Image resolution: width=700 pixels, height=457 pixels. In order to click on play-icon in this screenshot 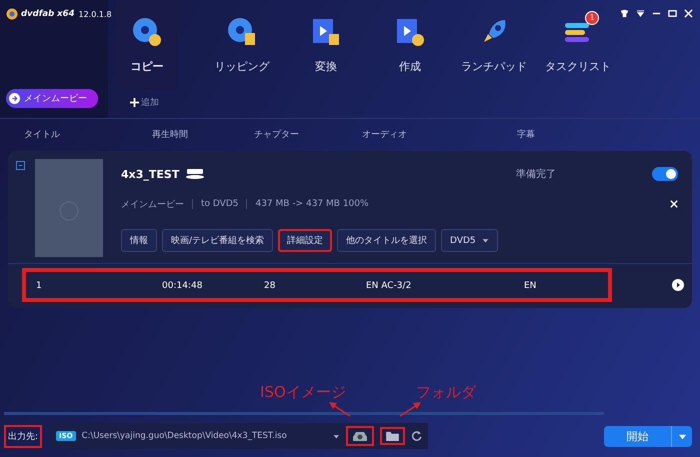, I will do `click(678, 285)`.